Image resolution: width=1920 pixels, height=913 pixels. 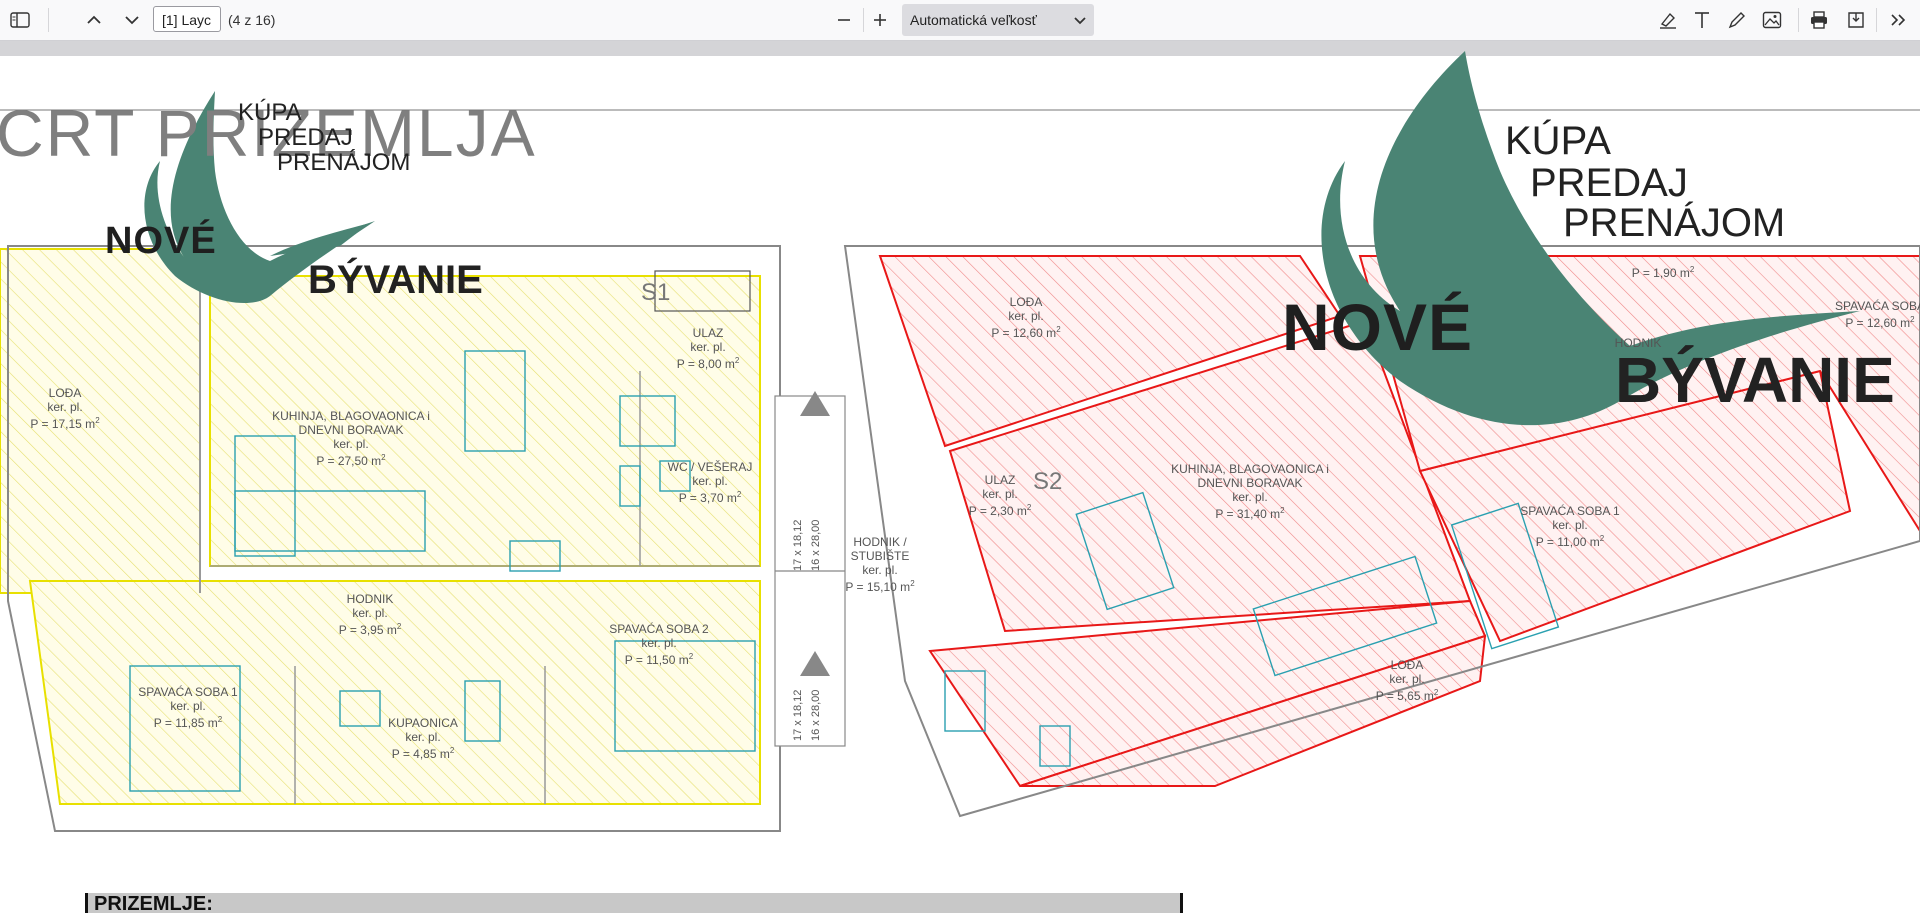 I want to click on draw-icon, so click(x=1736, y=20).